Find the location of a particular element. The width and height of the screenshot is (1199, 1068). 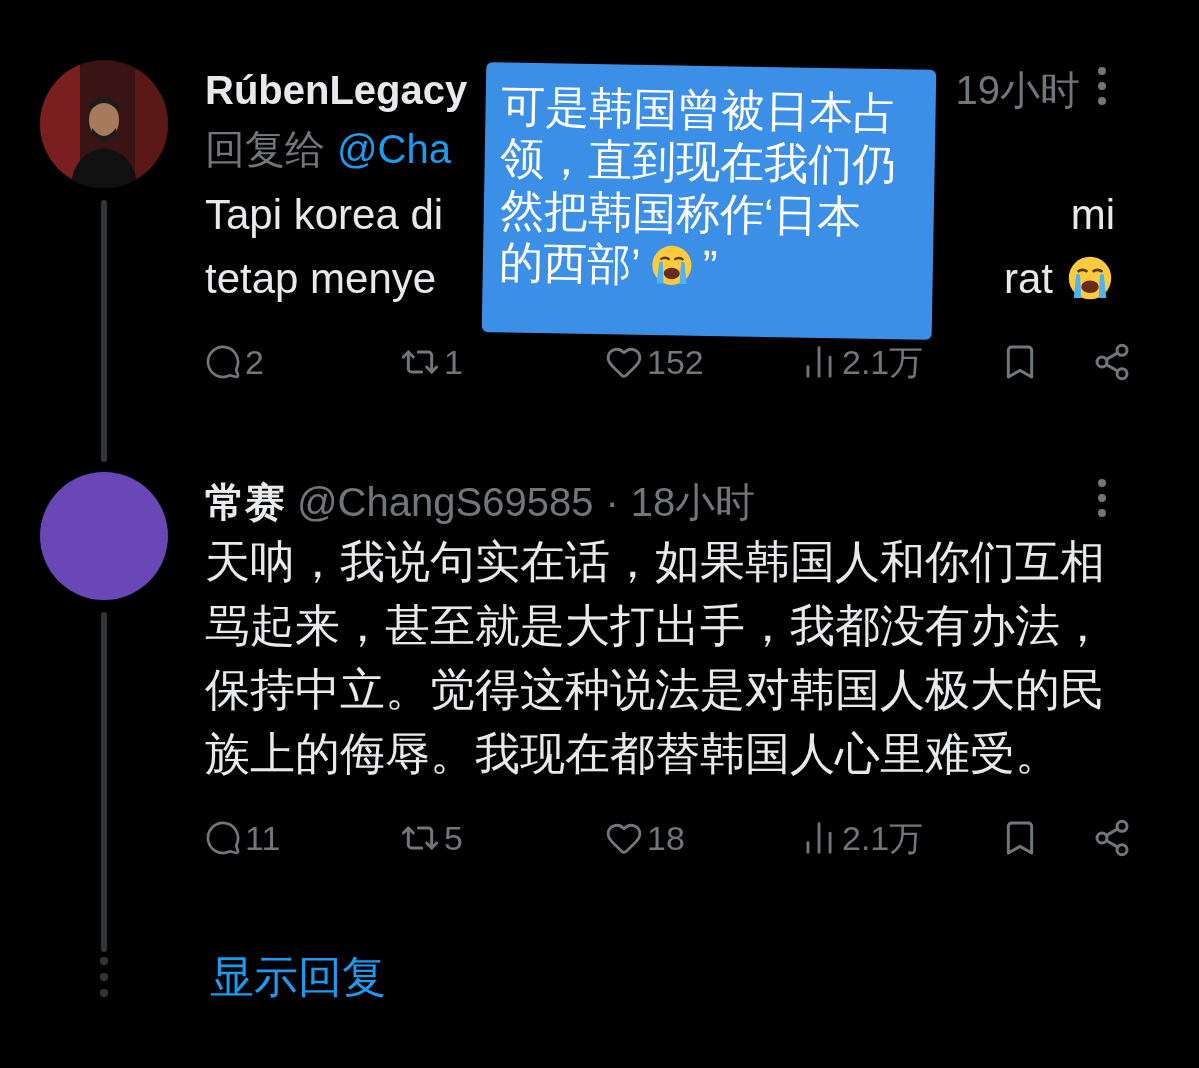

user-name: RúbenLegacy is located at coordinates (336, 90).